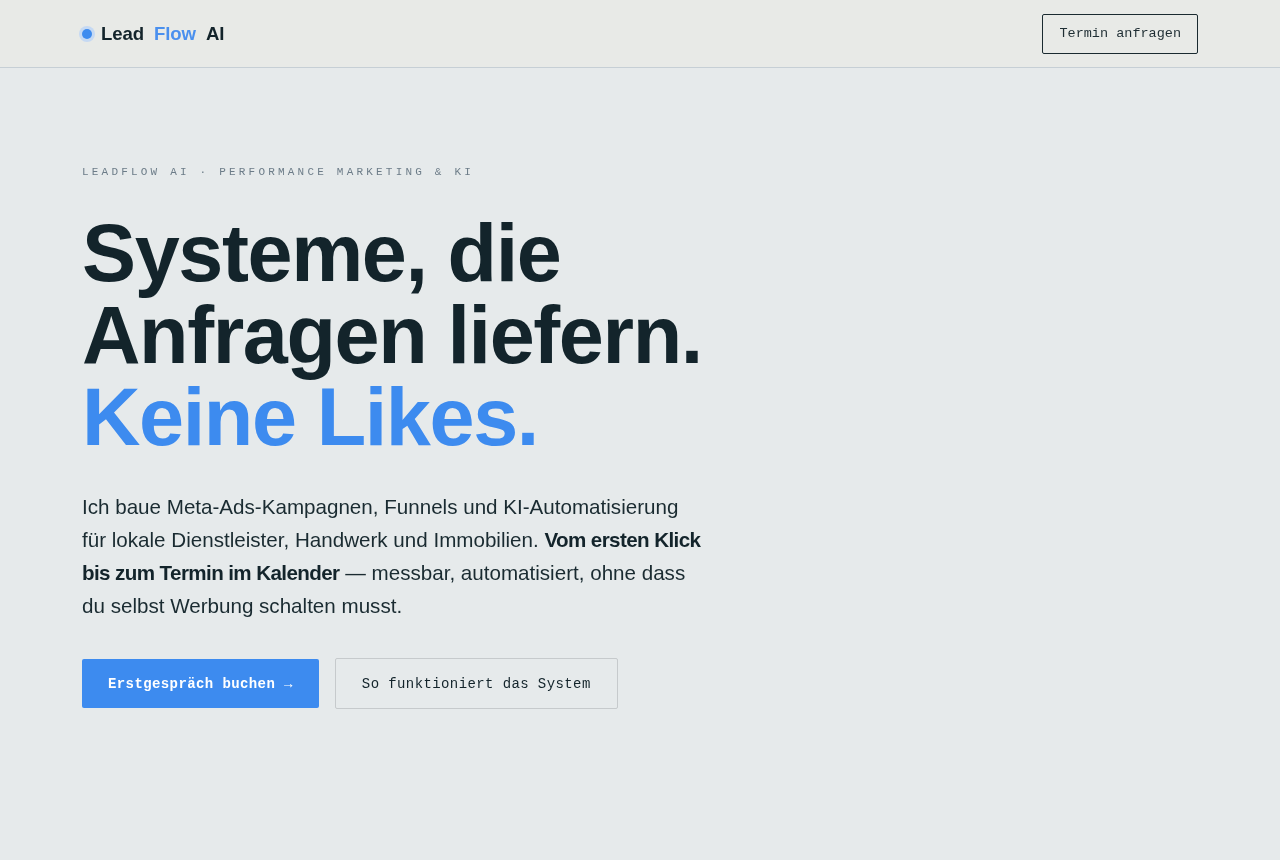  What do you see at coordinates (278, 172) in the screenshot?
I see `eyebrow-text: LEADFLOW AI · PERFORMANCE MARKETING & KI` at bounding box center [278, 172].